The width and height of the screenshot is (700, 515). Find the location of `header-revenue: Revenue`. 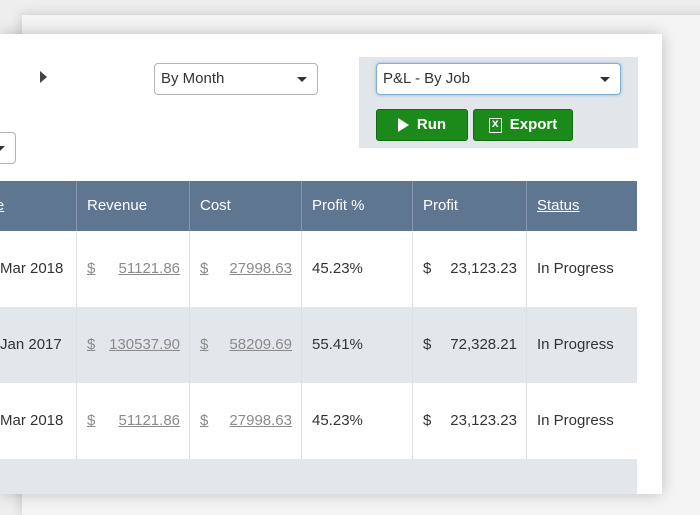

header-revenue: Revenue is located at coordinates (132, 206).